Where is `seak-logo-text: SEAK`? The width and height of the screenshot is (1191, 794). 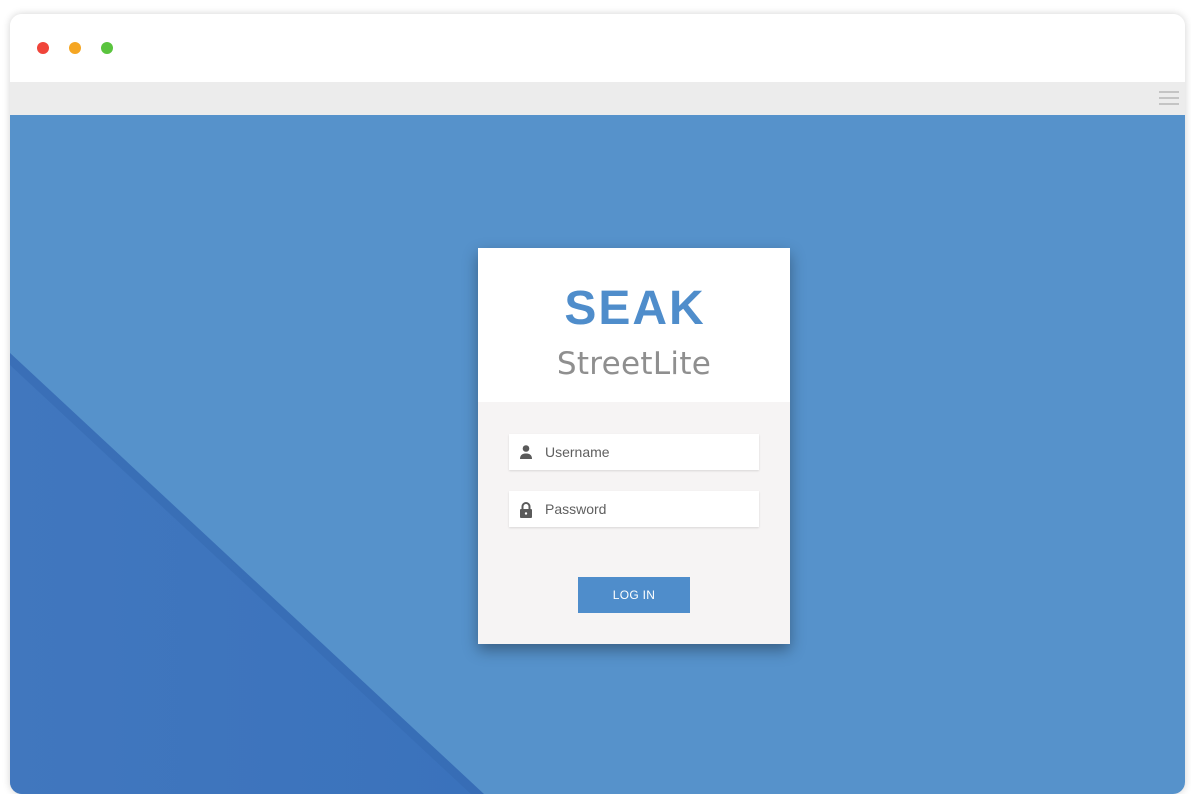
seak-logo-text: SEAK is located at coordinates (634, 306).